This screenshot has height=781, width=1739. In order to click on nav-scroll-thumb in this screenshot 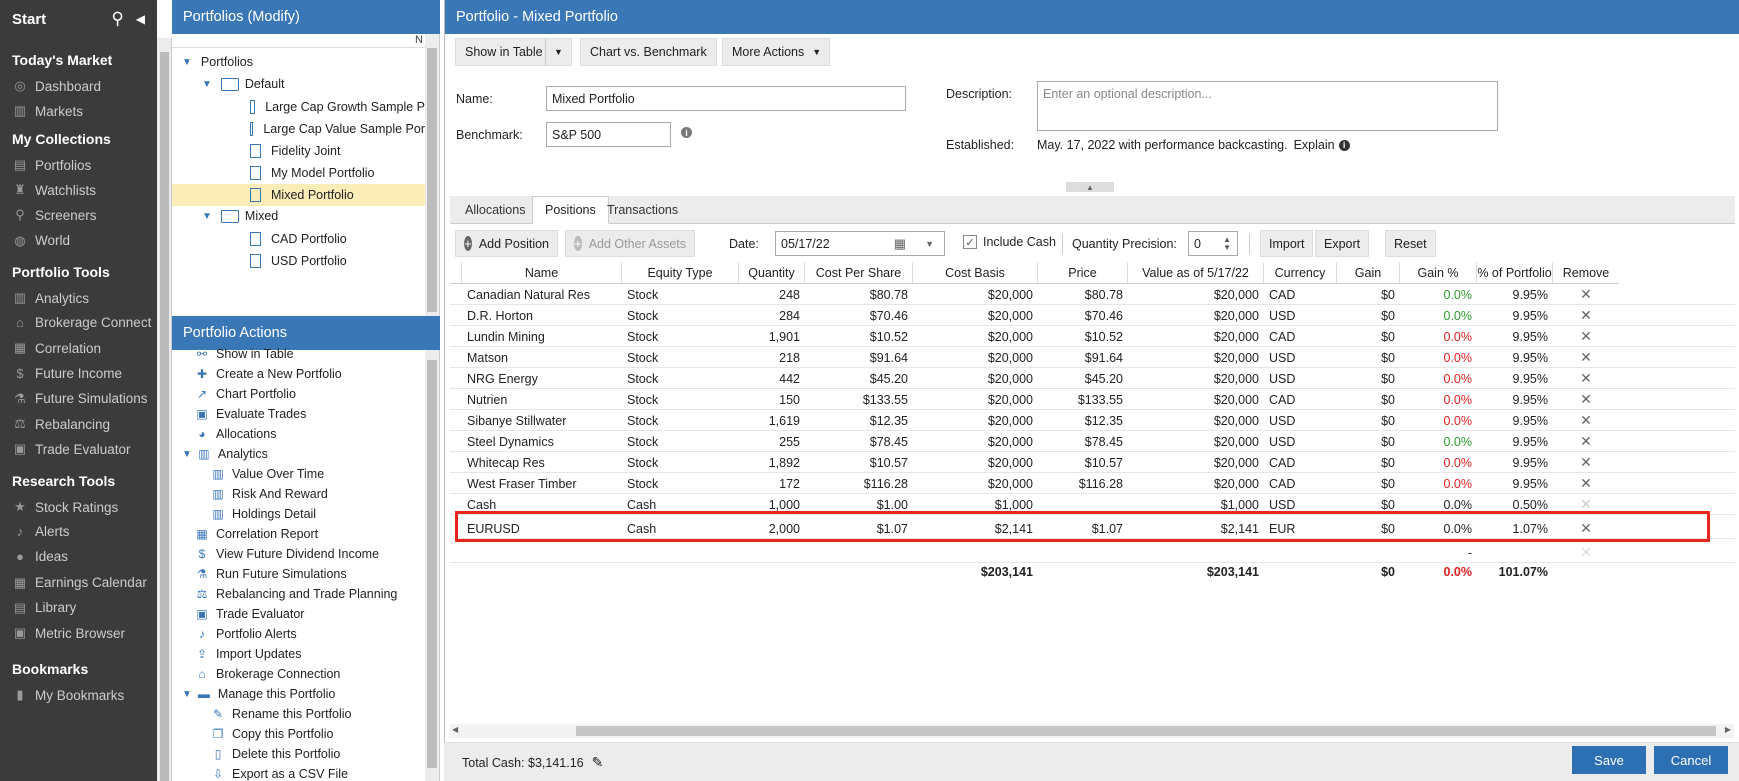, I will do `click(164, 416)`.